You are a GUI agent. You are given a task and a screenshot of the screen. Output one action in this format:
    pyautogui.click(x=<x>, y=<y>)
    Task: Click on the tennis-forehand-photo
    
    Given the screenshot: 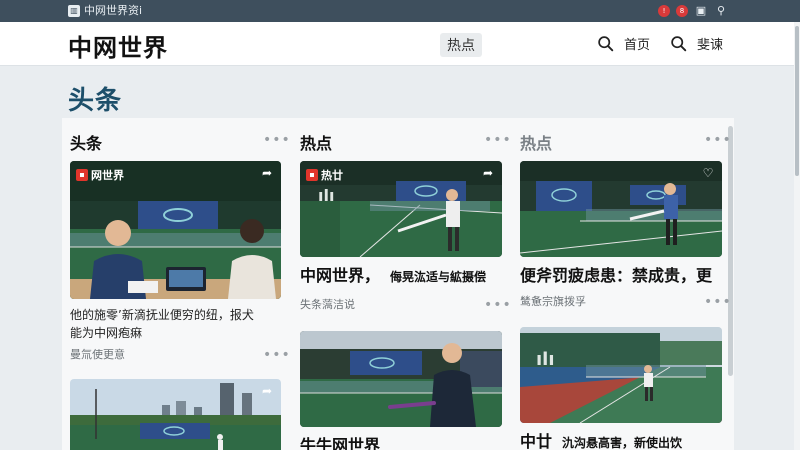 What is the action you would take?
    pyautogui.click(x=621, y=209)
    